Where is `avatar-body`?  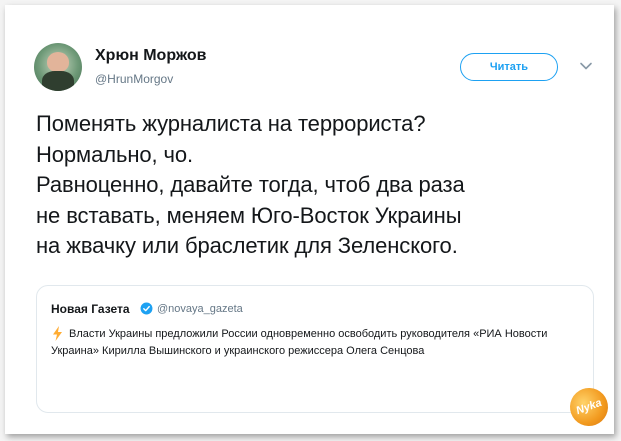
avatar-body is located at coordinates (58, 81).